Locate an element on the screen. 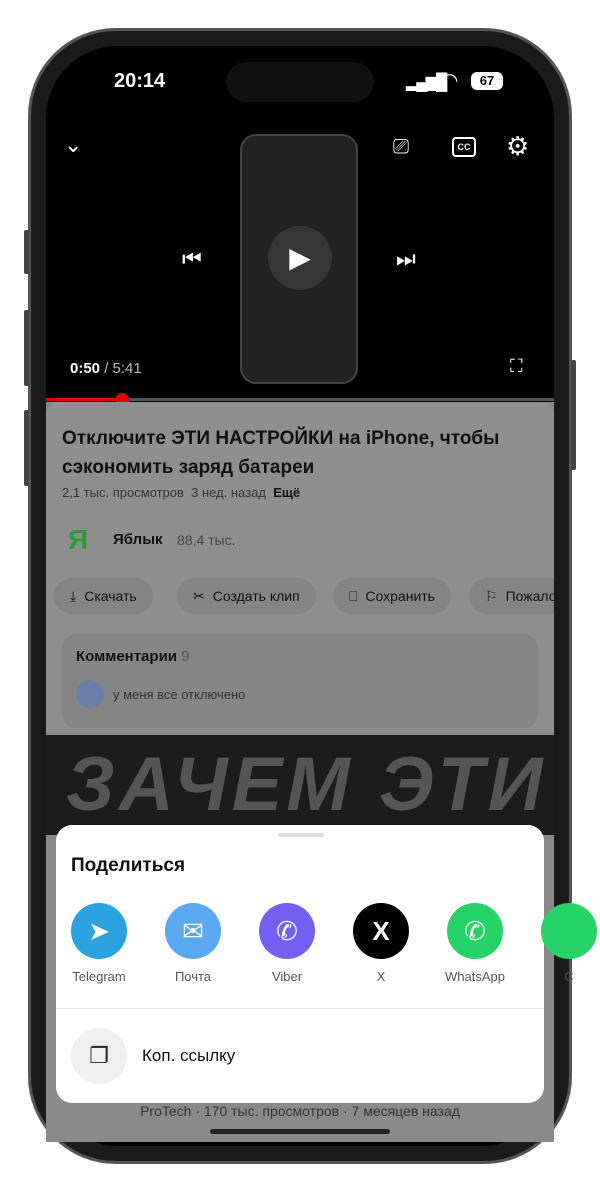 The image size is (600, 1191). save-button: ⎕ Сохранить is located at coordinates (392, 596).